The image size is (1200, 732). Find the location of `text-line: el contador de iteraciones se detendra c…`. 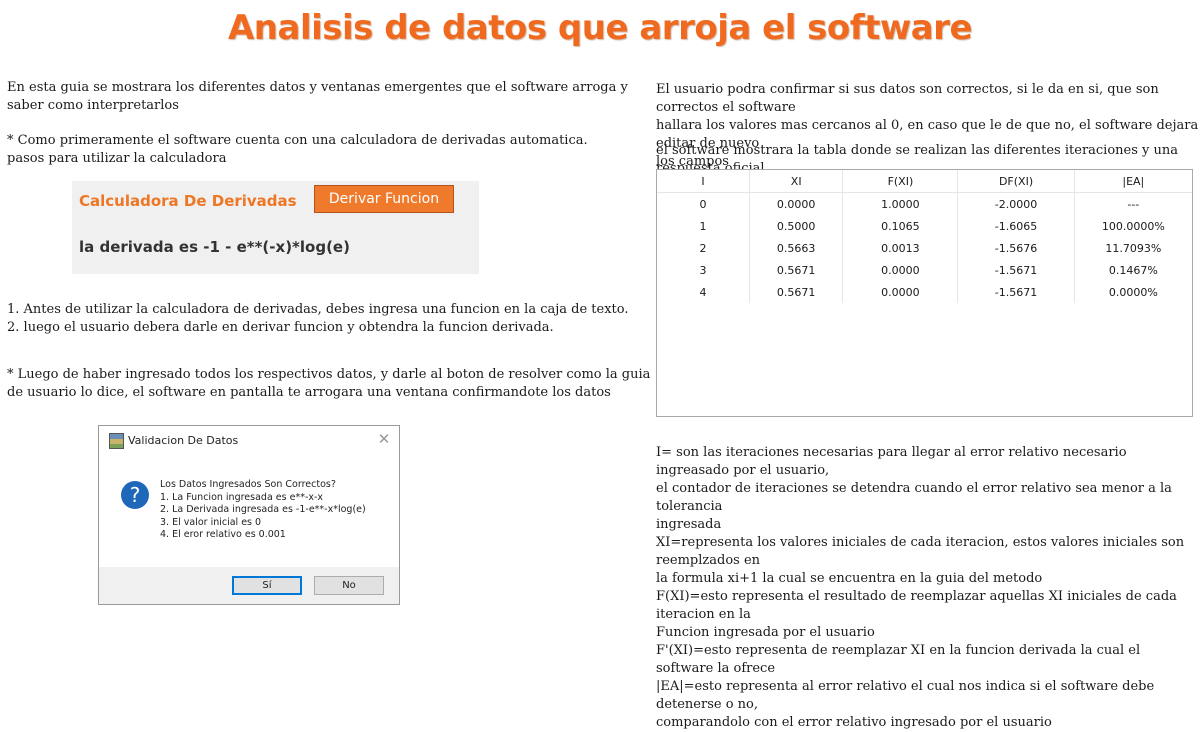

text-line: el contador de iteraciones se detendra c… is located at coordinates (914, 497).